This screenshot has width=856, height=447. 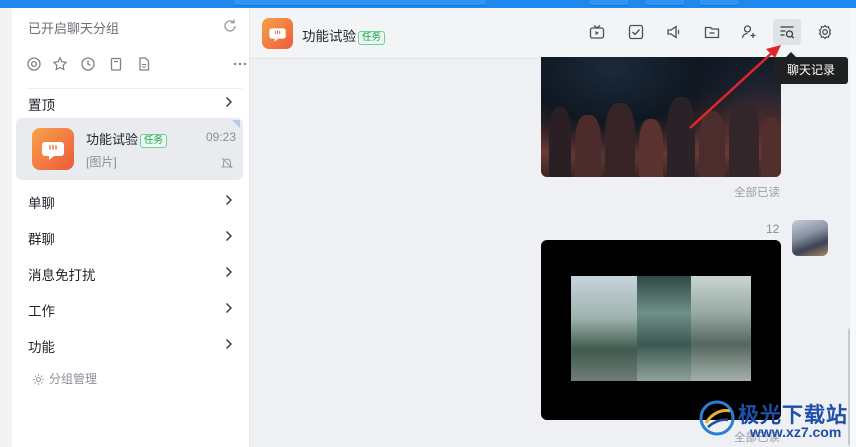 What do you see at coordinates (735, 87) in the screenshot?
I see `red-arrow-annotation` at bounding box center [735, 87].